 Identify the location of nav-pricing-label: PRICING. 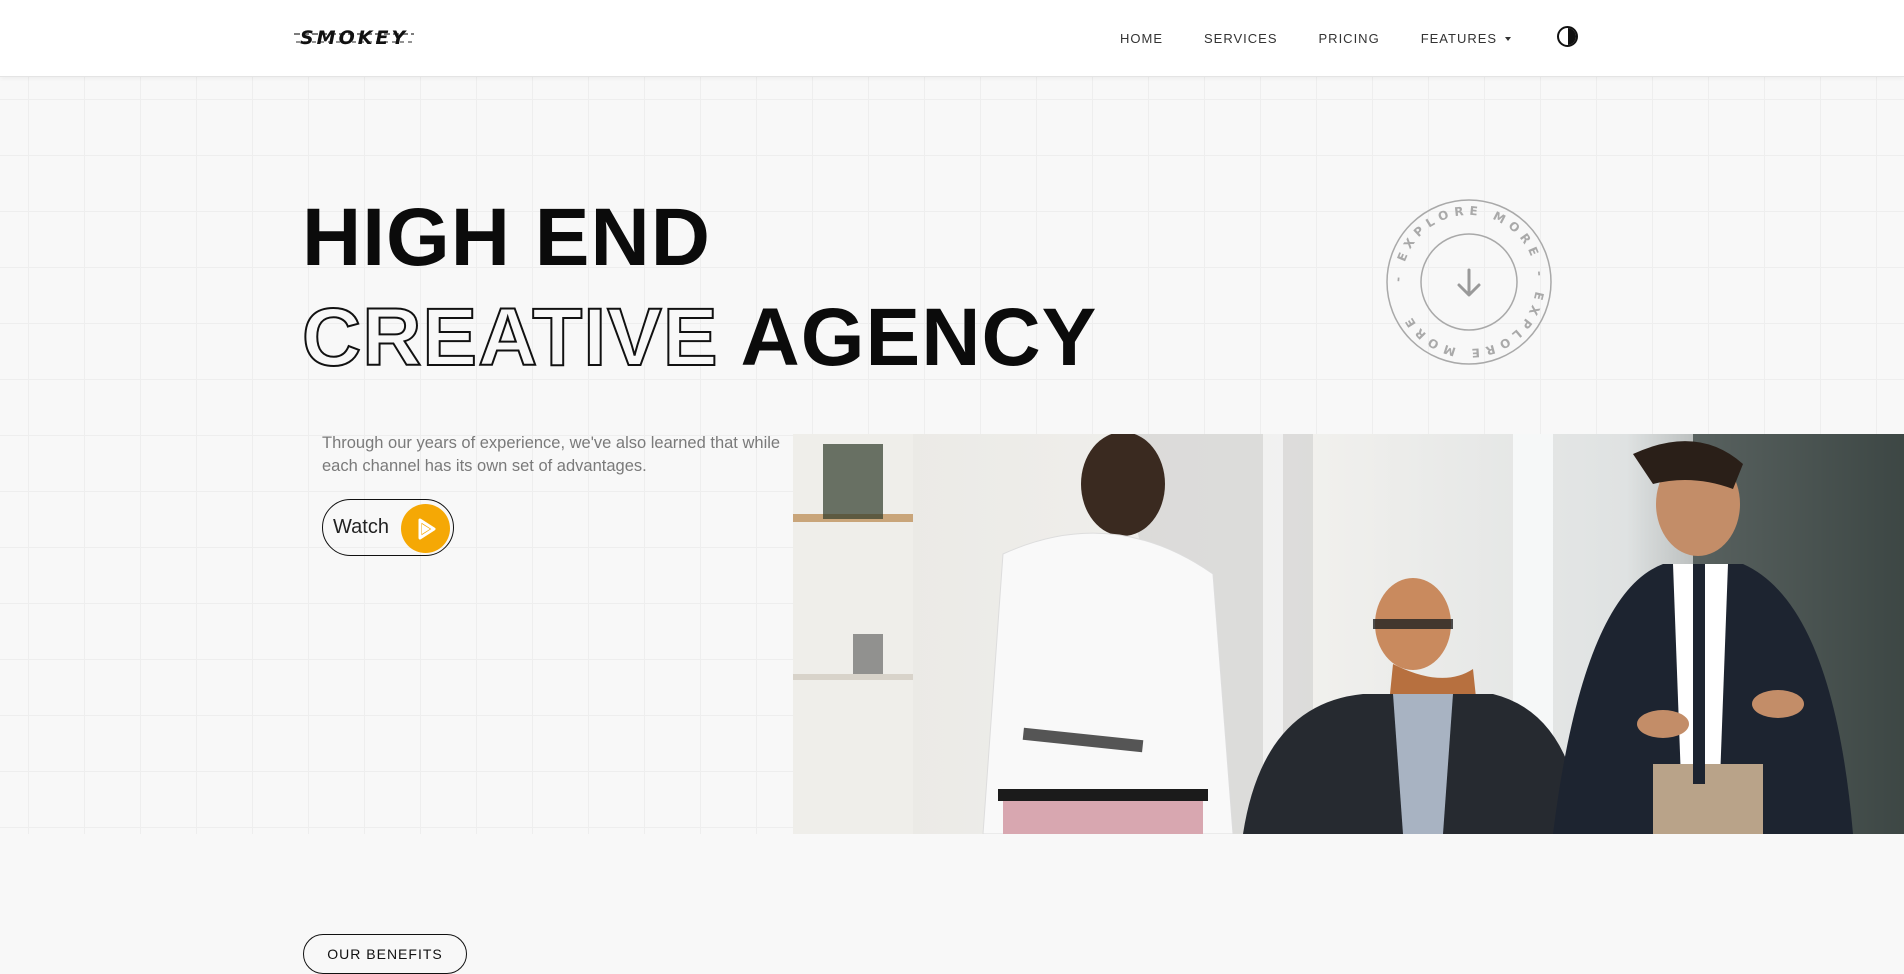
(1349, 38).